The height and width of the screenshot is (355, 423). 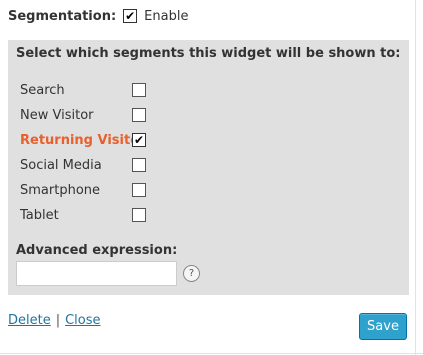 I want to click on segment-item-social-media: Social Media, so click(x=90, y=165).